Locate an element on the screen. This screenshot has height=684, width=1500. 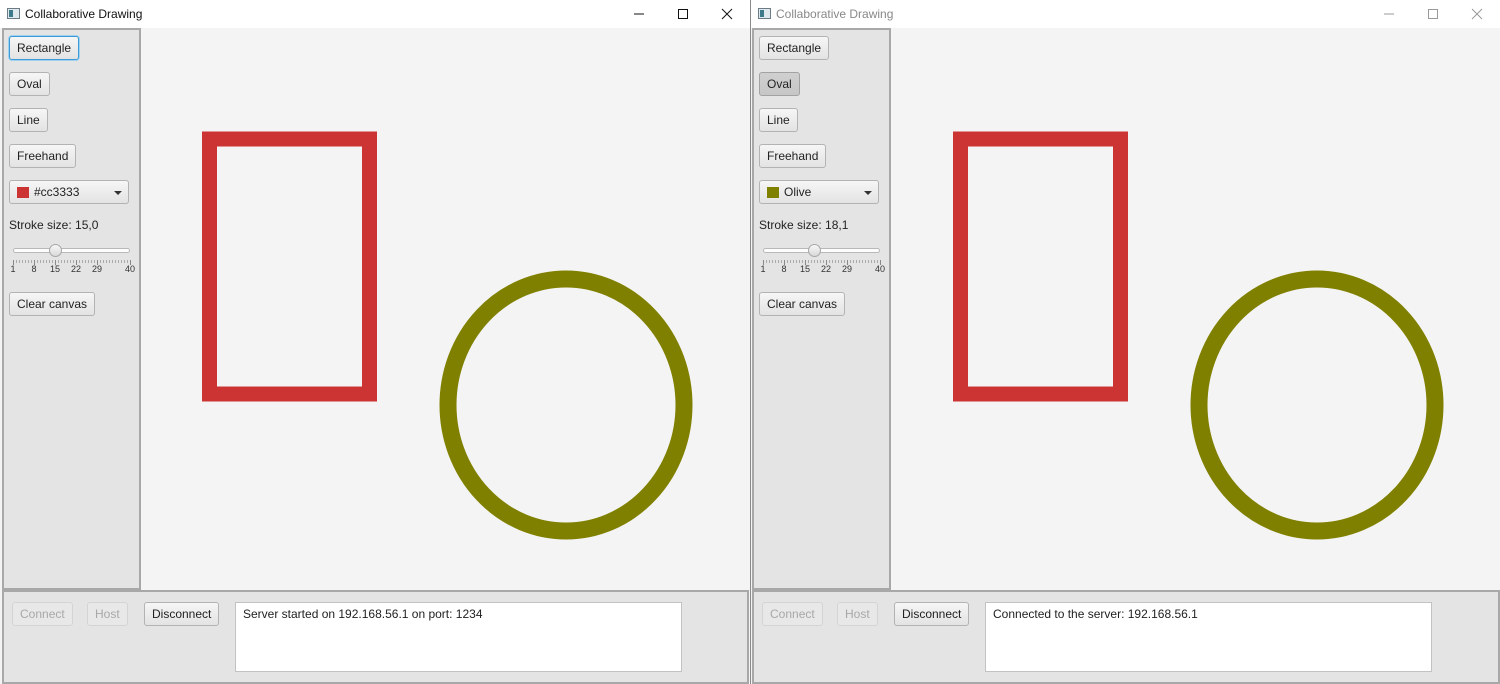
maximize-icon is located at coordinates (1433, 14).